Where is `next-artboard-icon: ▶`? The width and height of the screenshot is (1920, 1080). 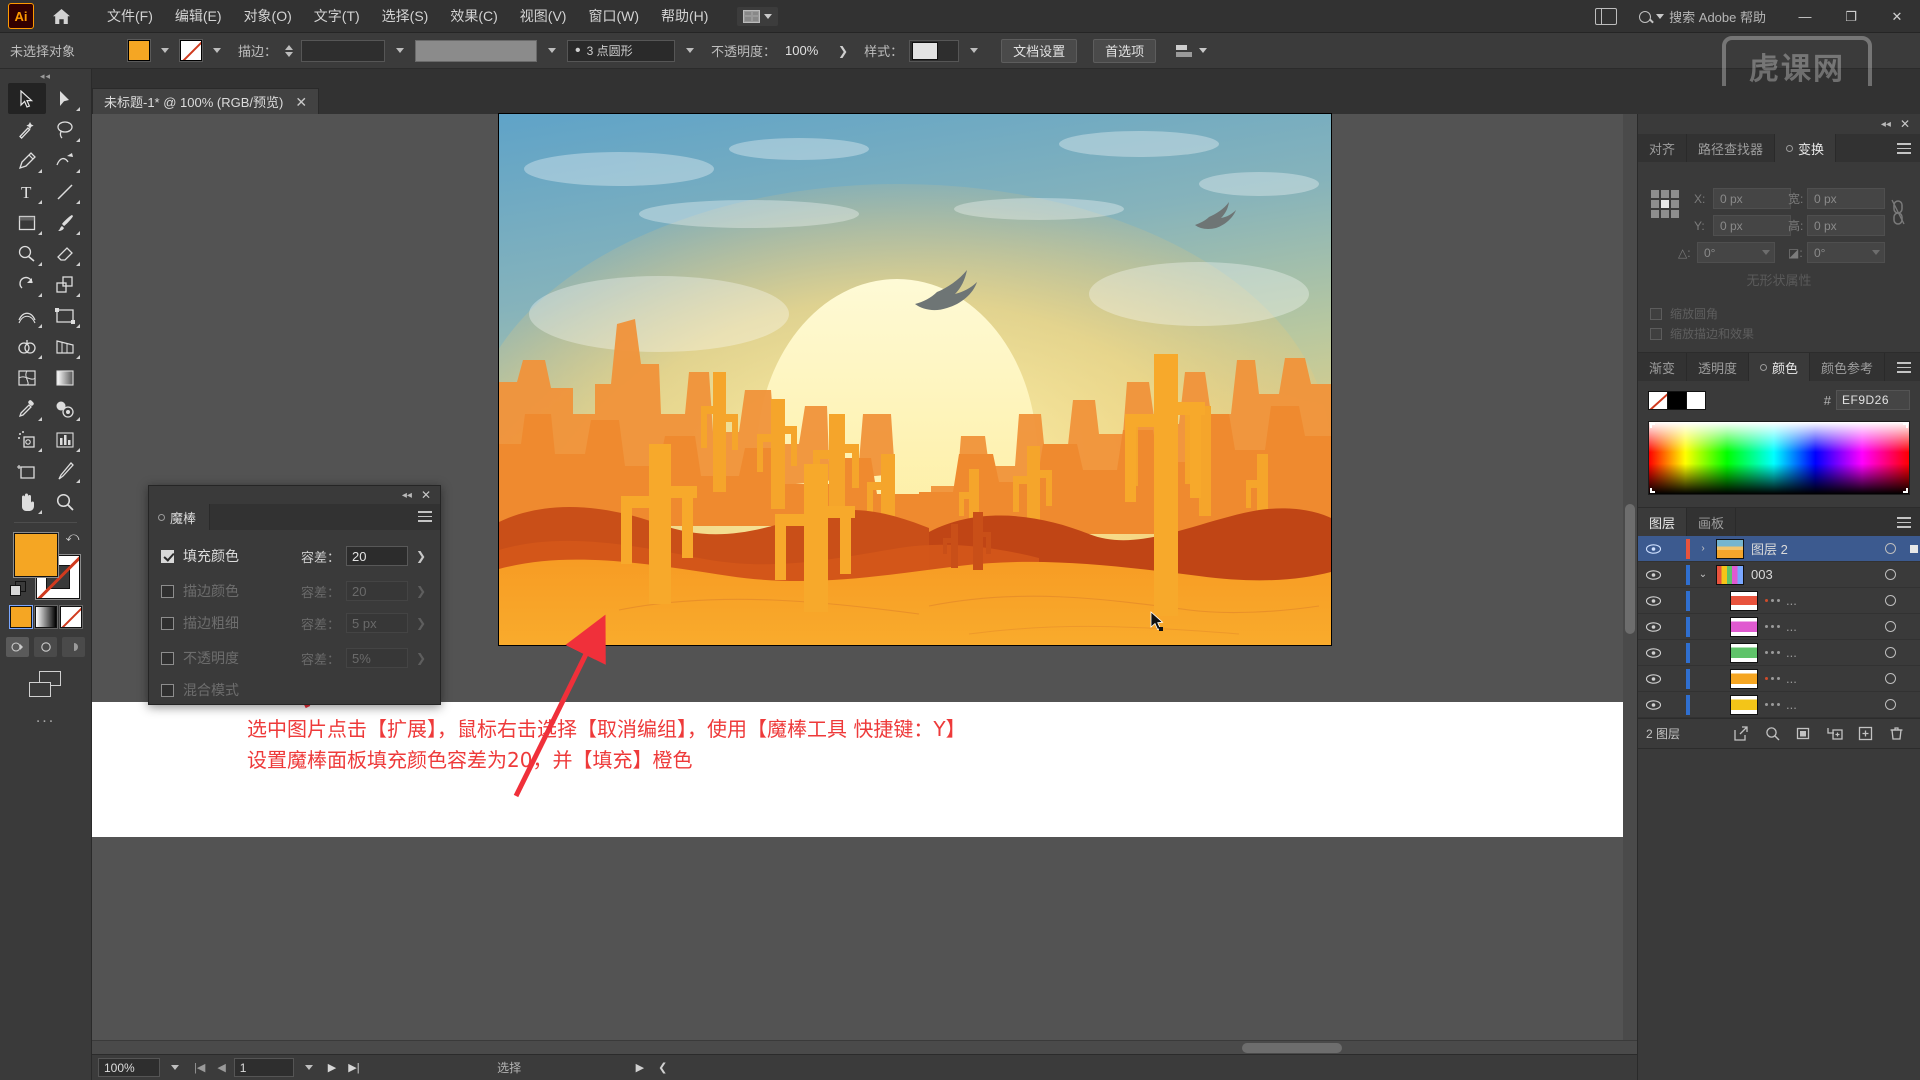 next-artboard-icon: ▶ is located at coordinates (332, 1067).